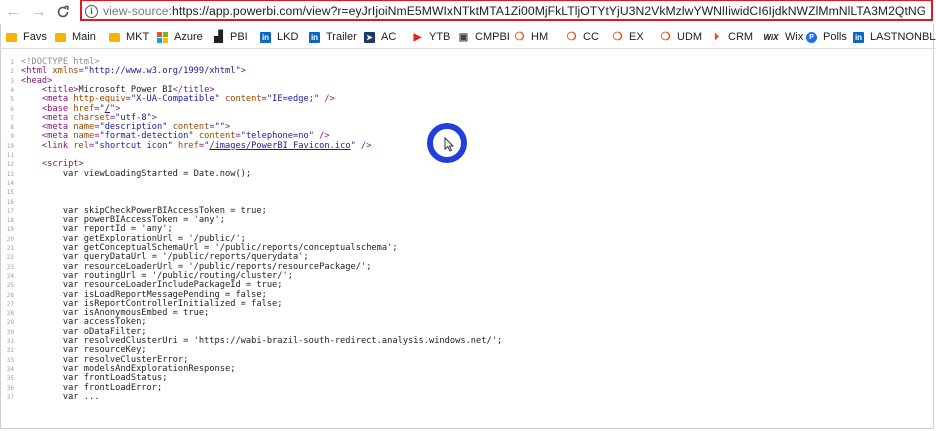 Image resolution: width=936 pixels, height=431 pixels. What do you see at coordinates (341, 37) in the screenshot?
I see `bookmark-label: Trailer` at bounding box center [341, 37].